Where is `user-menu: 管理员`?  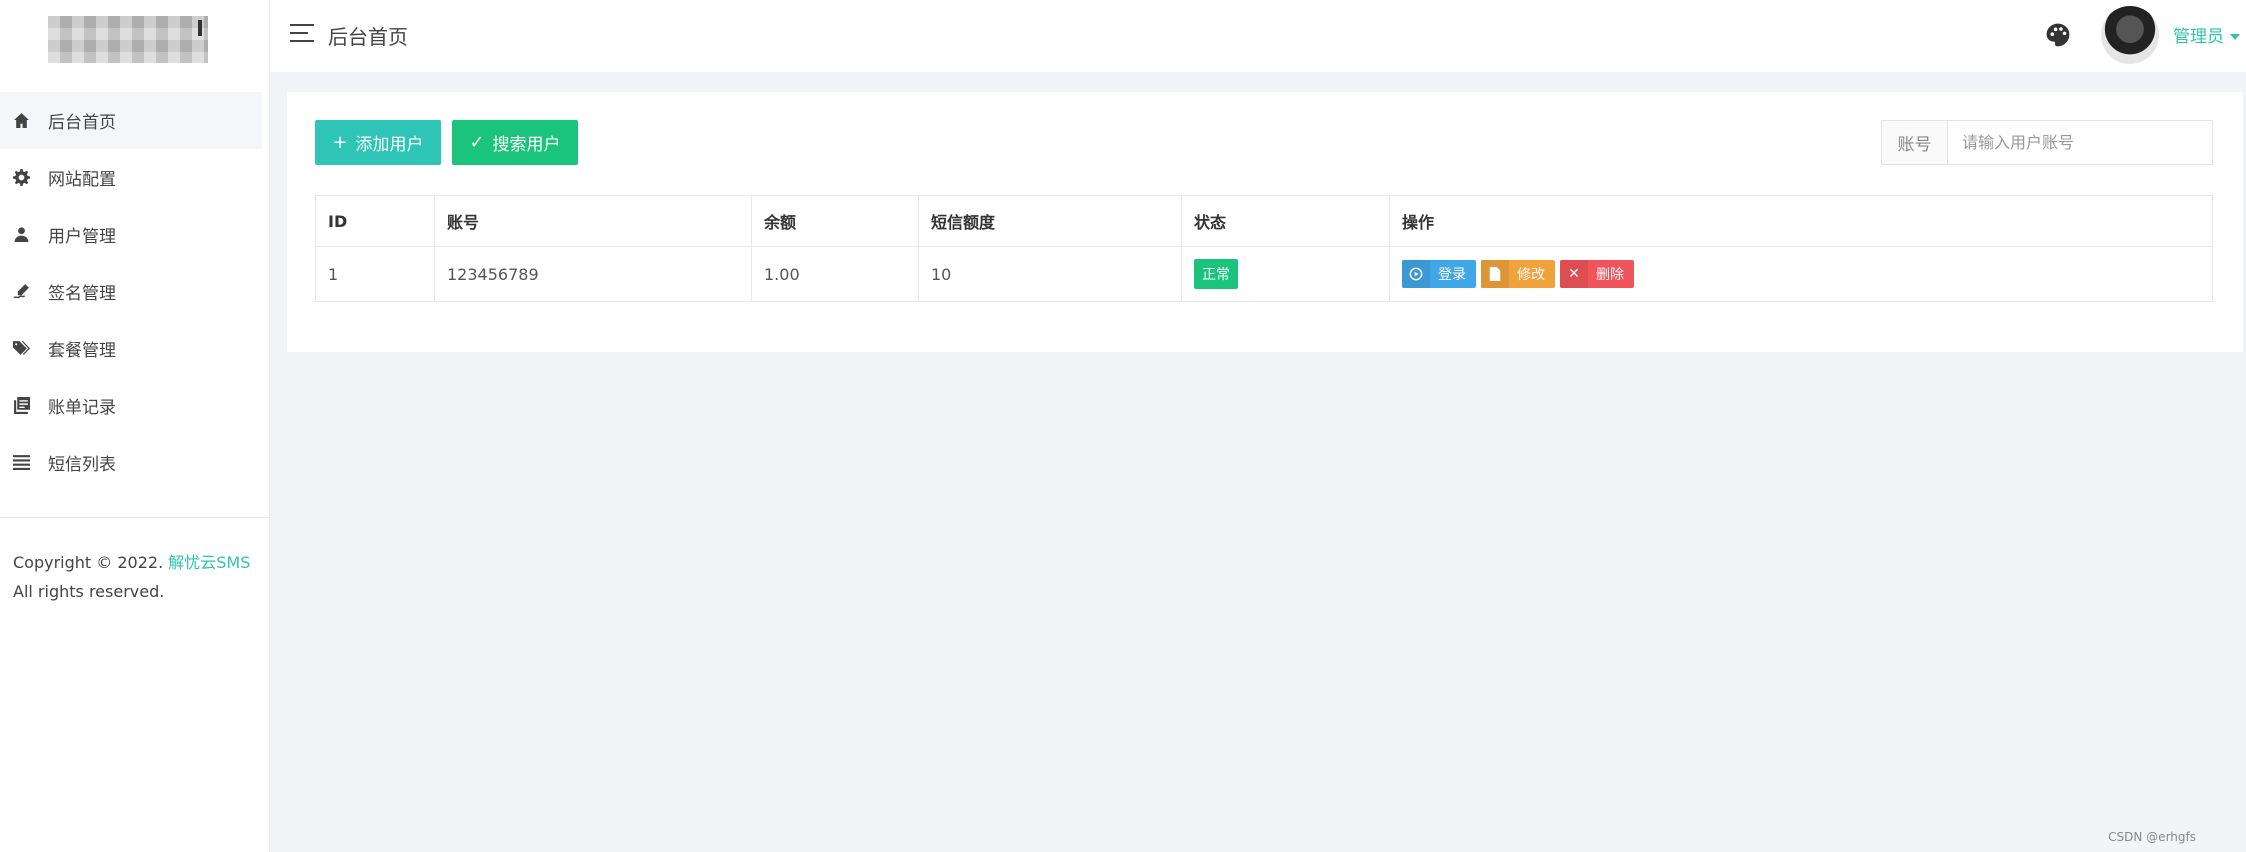 user-menu: 管理员 is located at coordinates (2206, 34).